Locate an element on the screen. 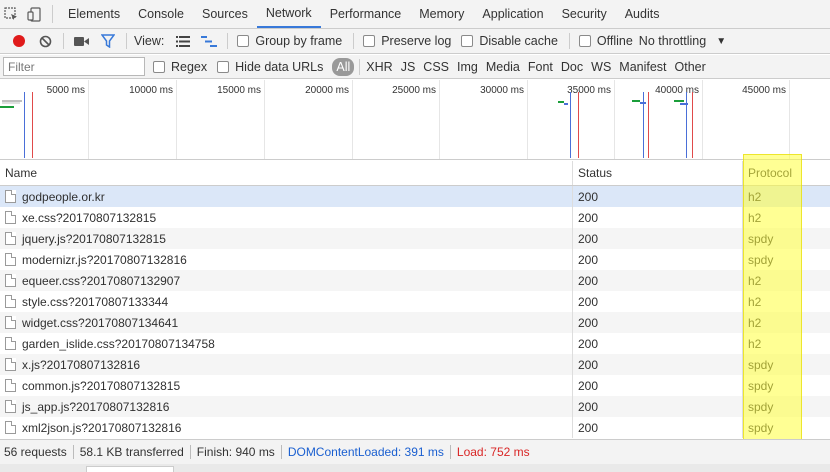  device-toolbar-icon is located at coordinates (34, 14).